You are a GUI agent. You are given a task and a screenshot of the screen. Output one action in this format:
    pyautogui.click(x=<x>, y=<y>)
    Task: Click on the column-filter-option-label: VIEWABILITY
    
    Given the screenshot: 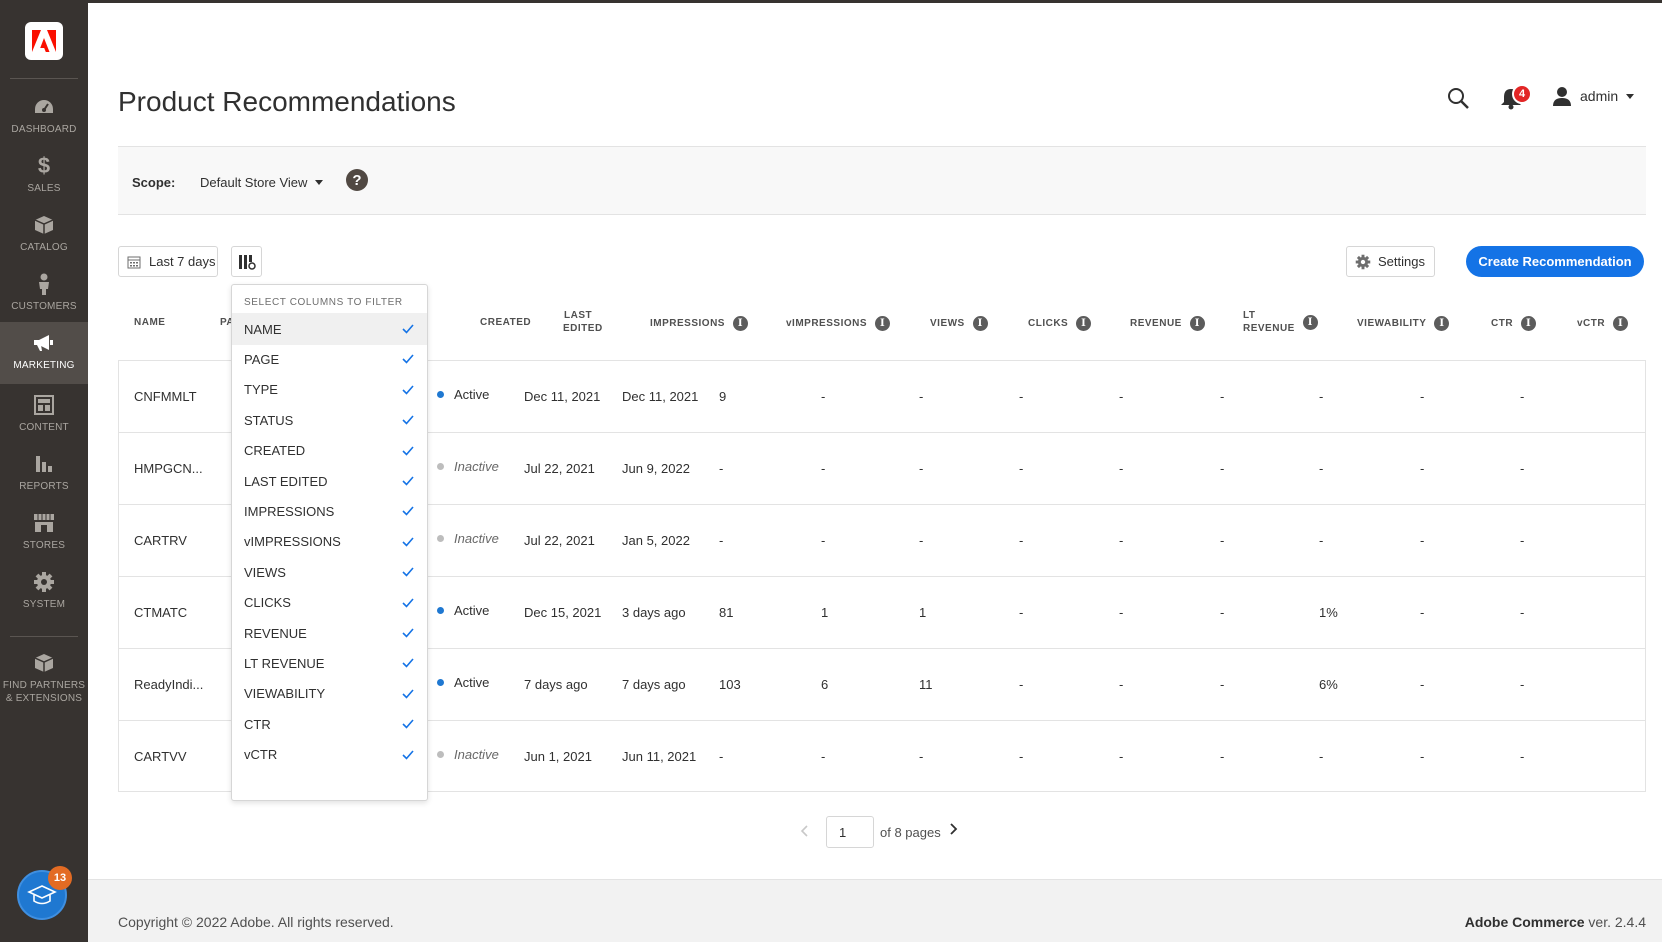 What is the action you would take?
    pyautogui.click(x=285, y=694)
    